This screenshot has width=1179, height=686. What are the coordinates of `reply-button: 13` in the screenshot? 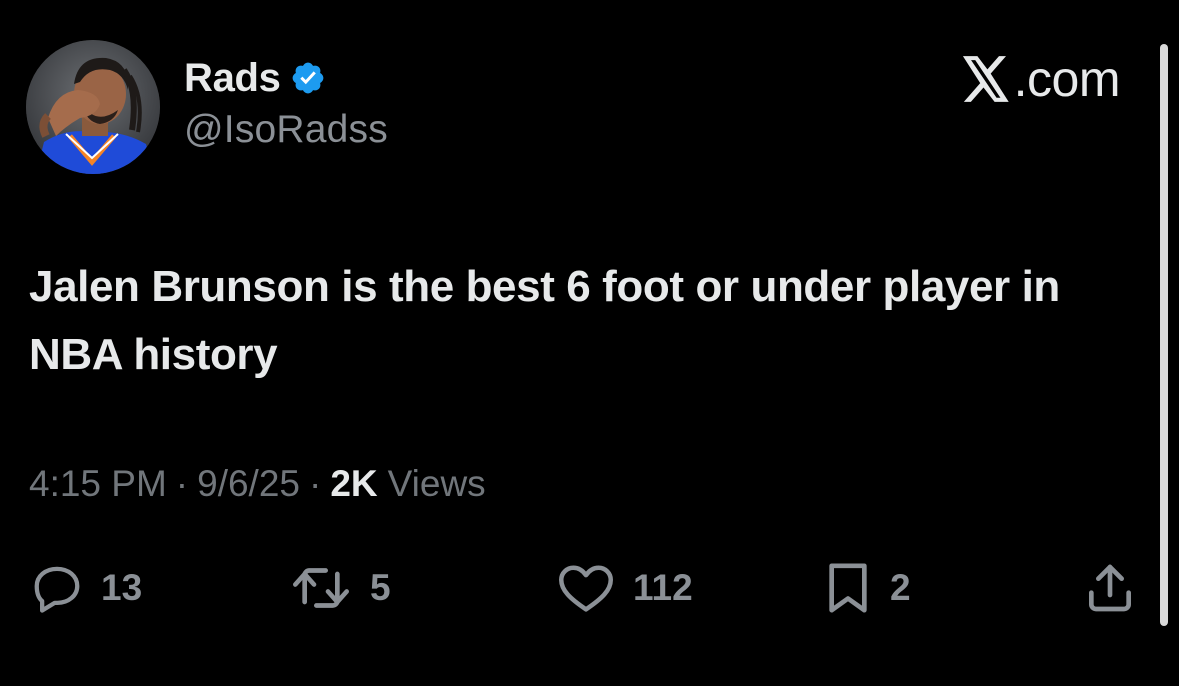 It's located at (85, 588).